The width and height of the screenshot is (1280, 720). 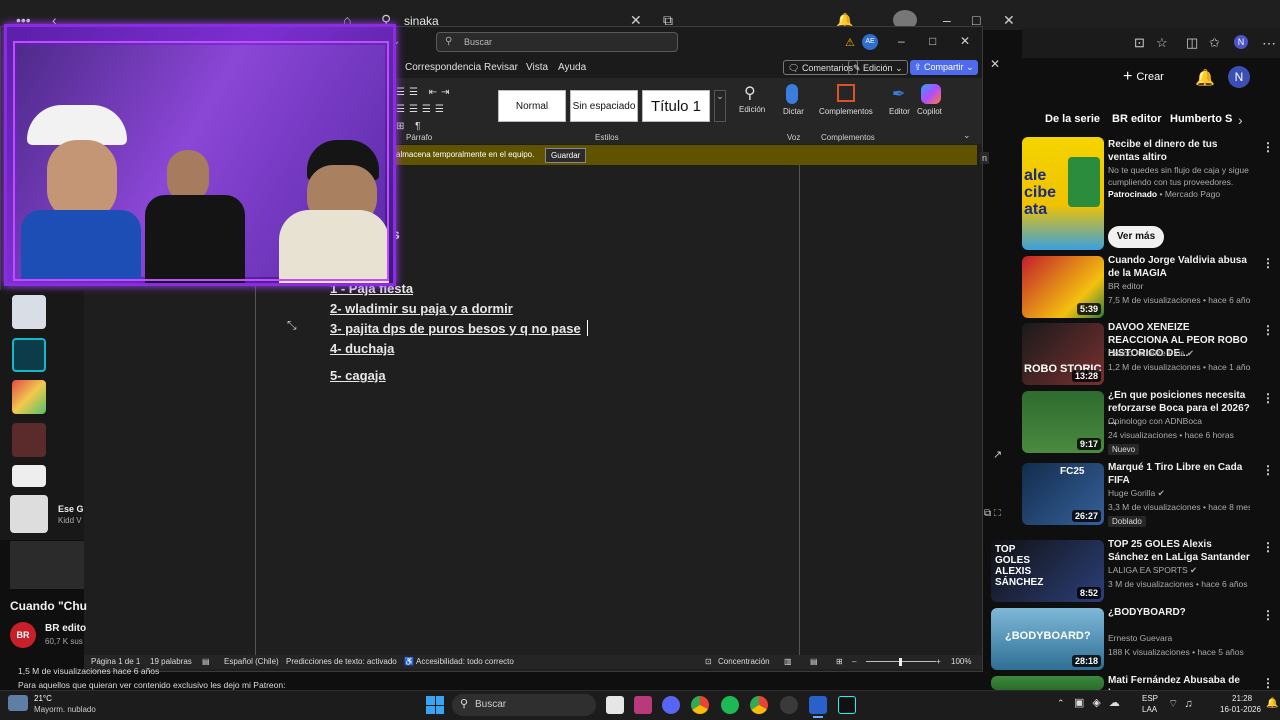 I want to click on styles-more-icon: ⌄, so click(x=720, y=106).